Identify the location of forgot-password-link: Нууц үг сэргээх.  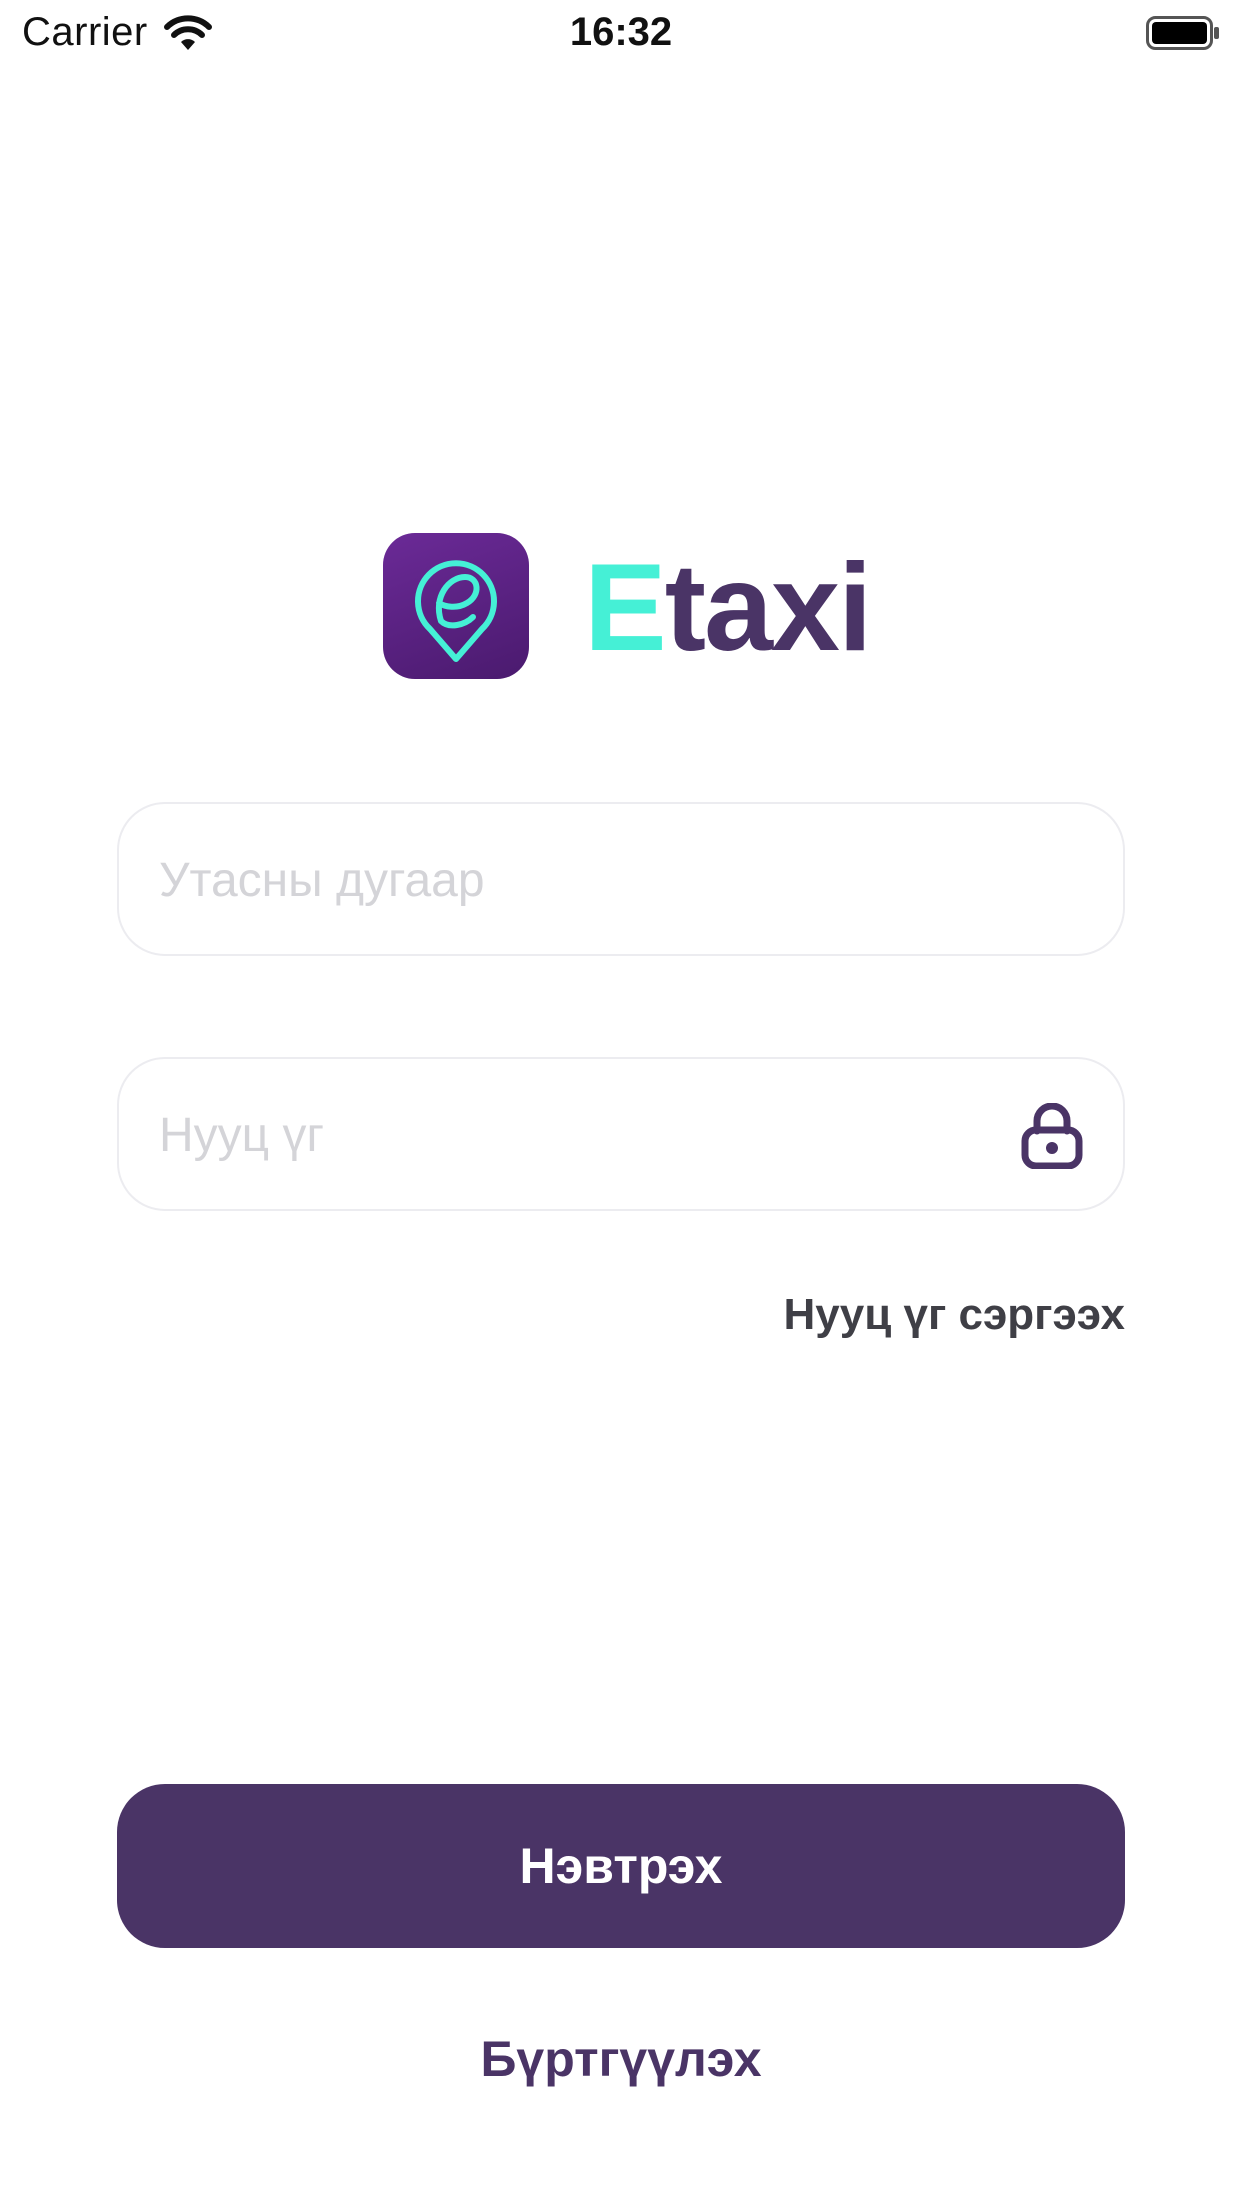
(954, 1315).